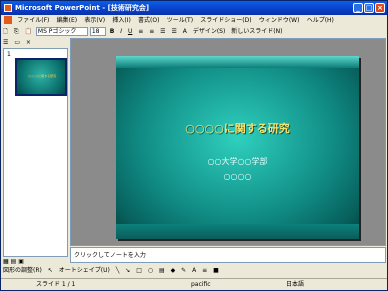 The width and height of the screenshot is (388, 291). What do you see at coordinates (380, 8) in the screenshot?
I see `close-button: ×` at bounding box center [380, 8].